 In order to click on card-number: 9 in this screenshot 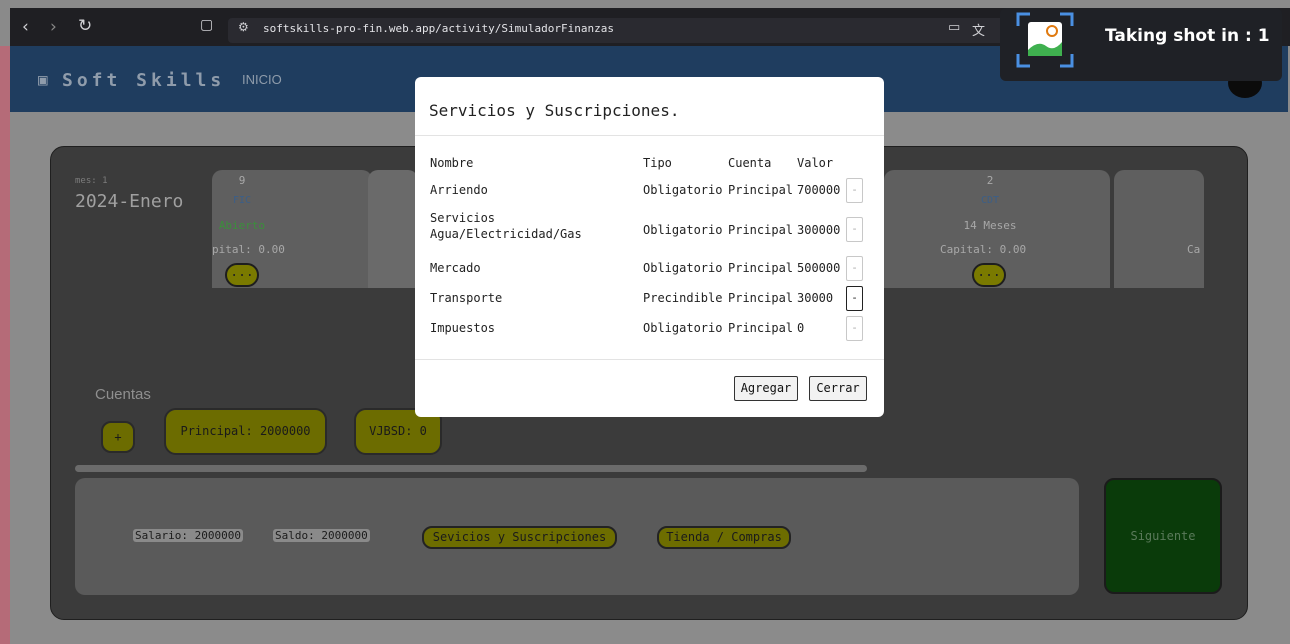, I will do `click(242, 180)`.